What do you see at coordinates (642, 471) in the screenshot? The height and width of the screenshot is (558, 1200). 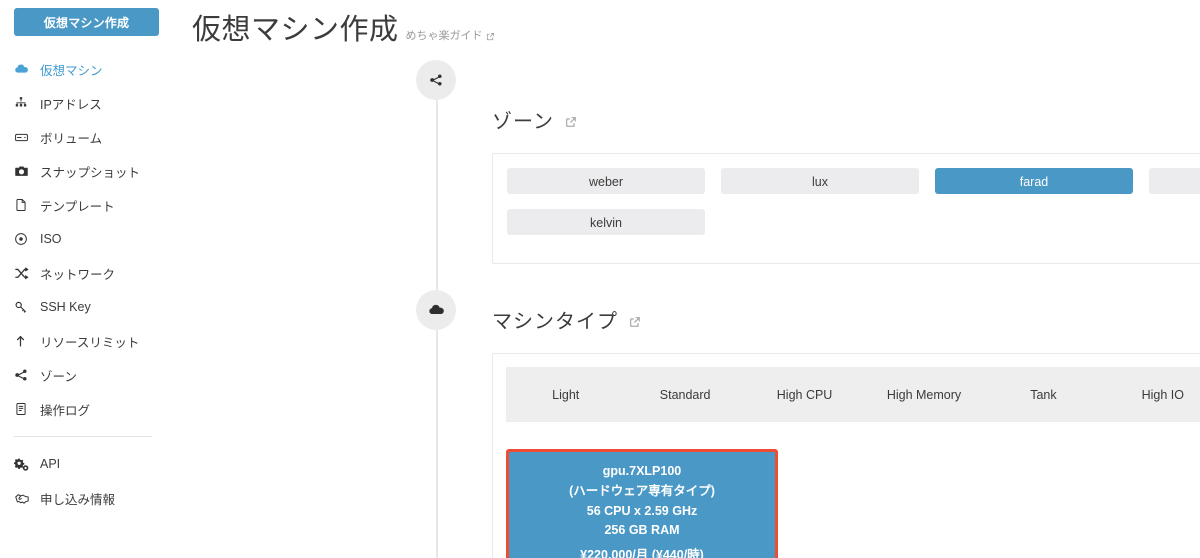 I see `machine-type-card-name: gpu.7XLP100` at bounding box center [642, 471].